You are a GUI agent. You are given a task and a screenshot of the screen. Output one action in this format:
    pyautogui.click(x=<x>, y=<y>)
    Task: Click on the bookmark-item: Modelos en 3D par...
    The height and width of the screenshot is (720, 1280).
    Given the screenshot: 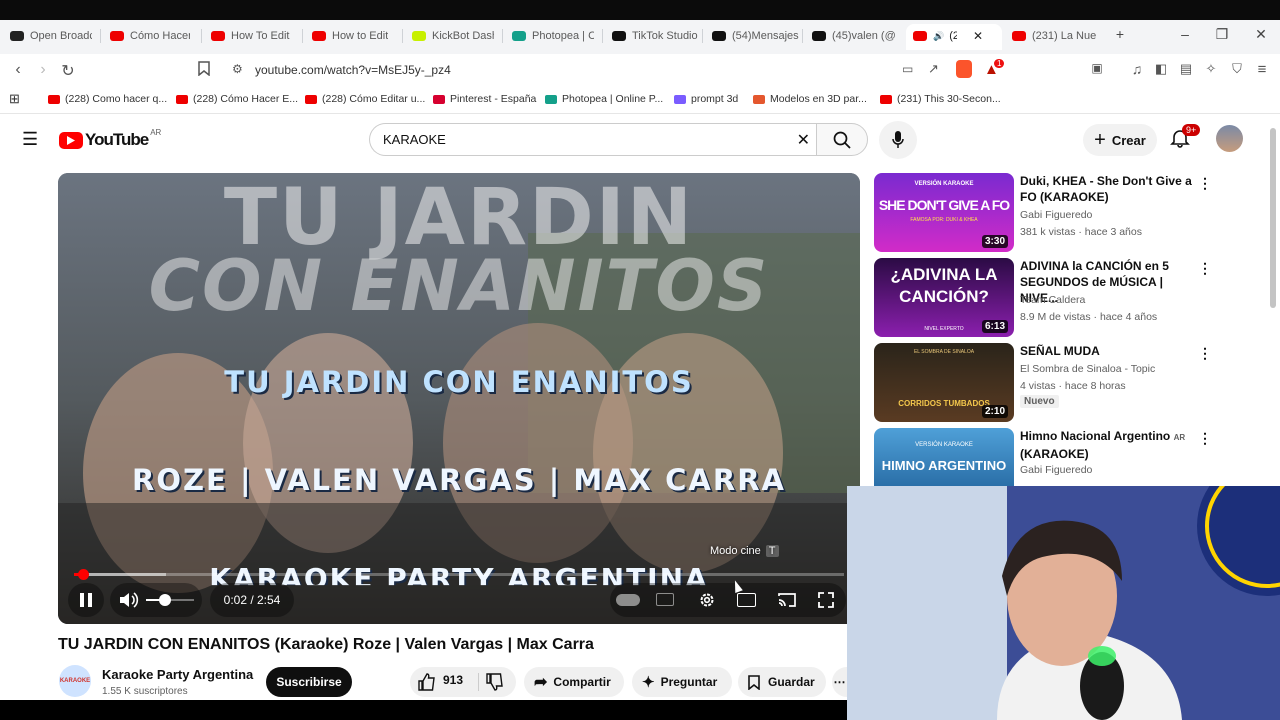 What is the action you would take?
    pyautogui.click(x=810, y=99)
    